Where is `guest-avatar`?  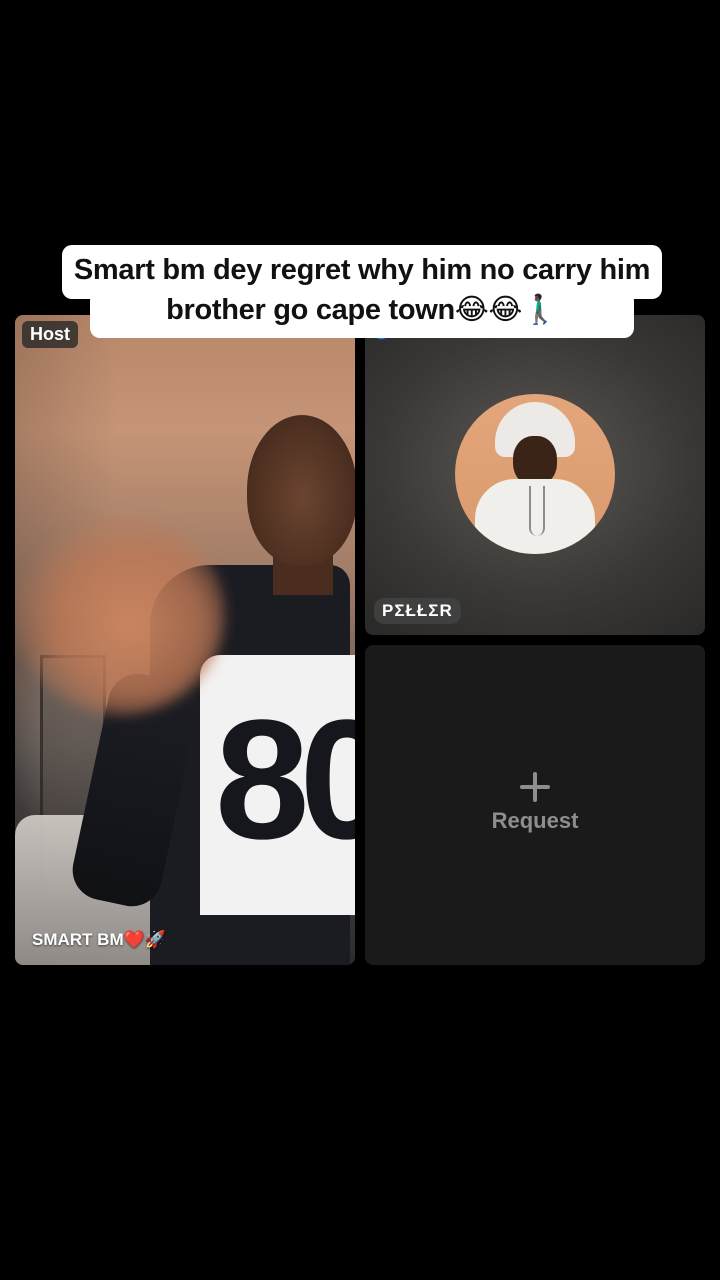 guest-avatar is located at coordinates (535, 474).